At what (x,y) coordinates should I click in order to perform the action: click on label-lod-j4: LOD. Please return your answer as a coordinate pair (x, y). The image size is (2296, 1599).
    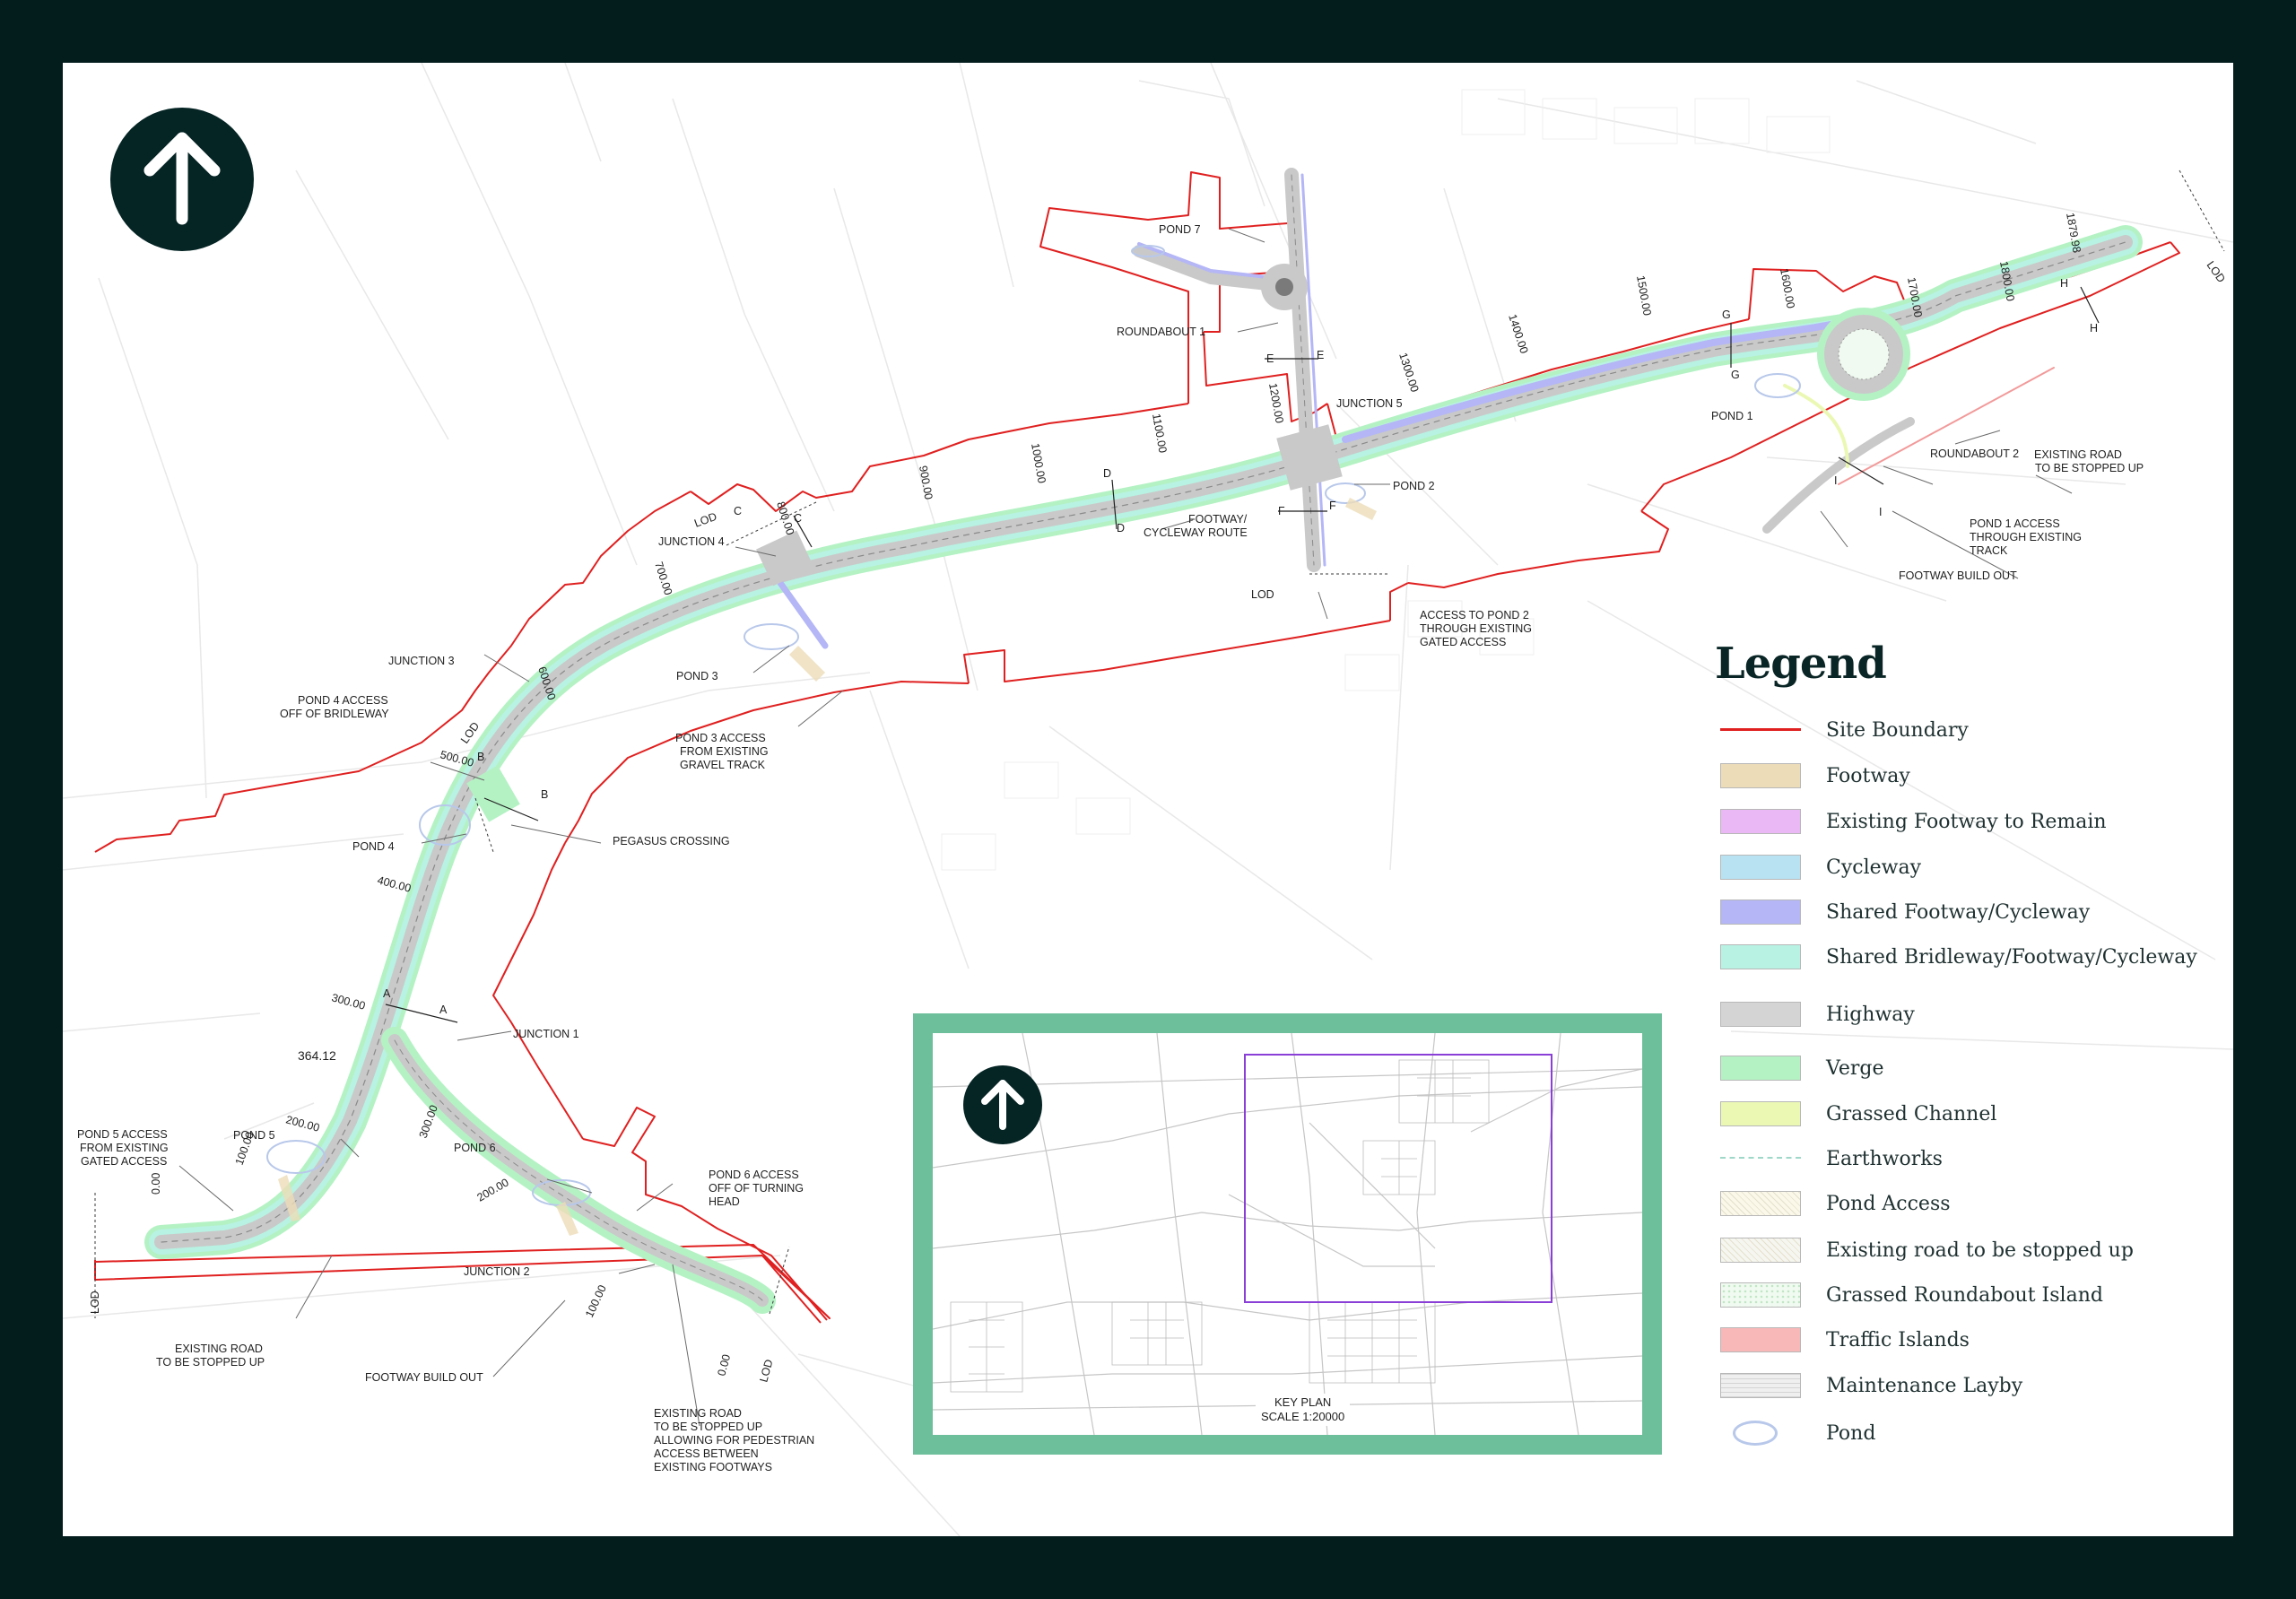
    Looking at the image, I should click on (705, 520).